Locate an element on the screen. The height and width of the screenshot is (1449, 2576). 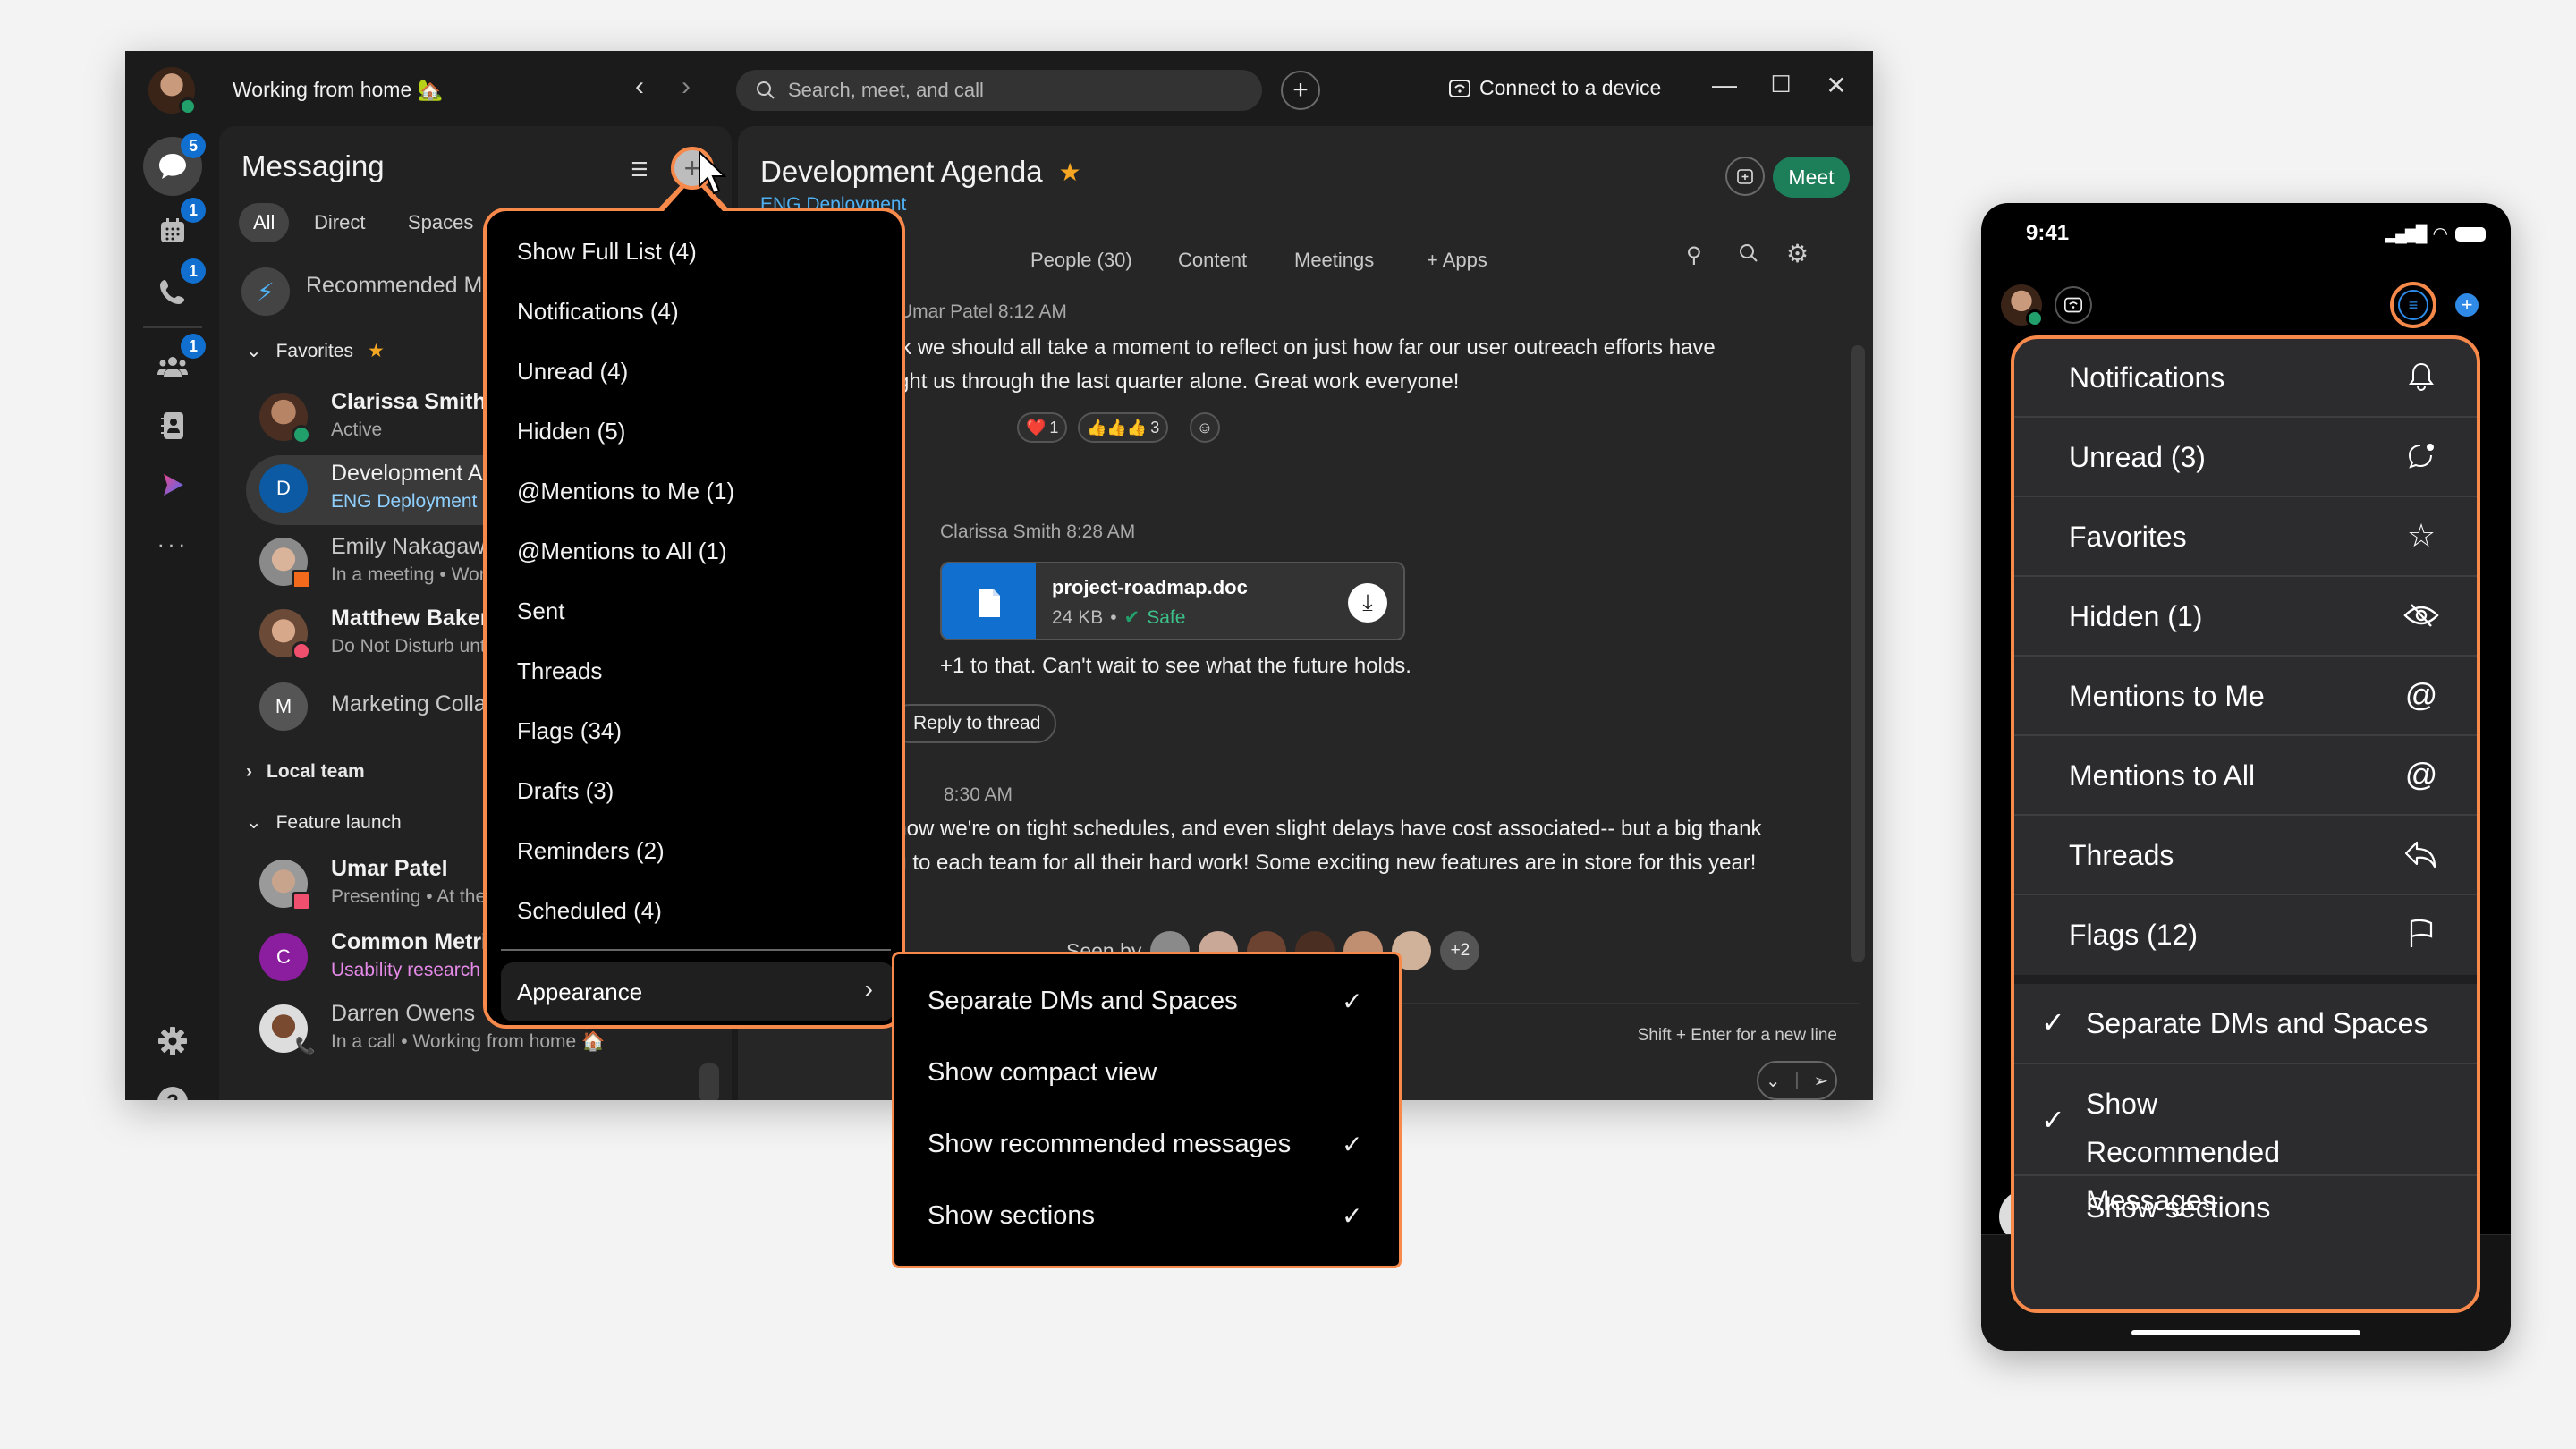
gear-icon is located at coordinates (172, 1041).